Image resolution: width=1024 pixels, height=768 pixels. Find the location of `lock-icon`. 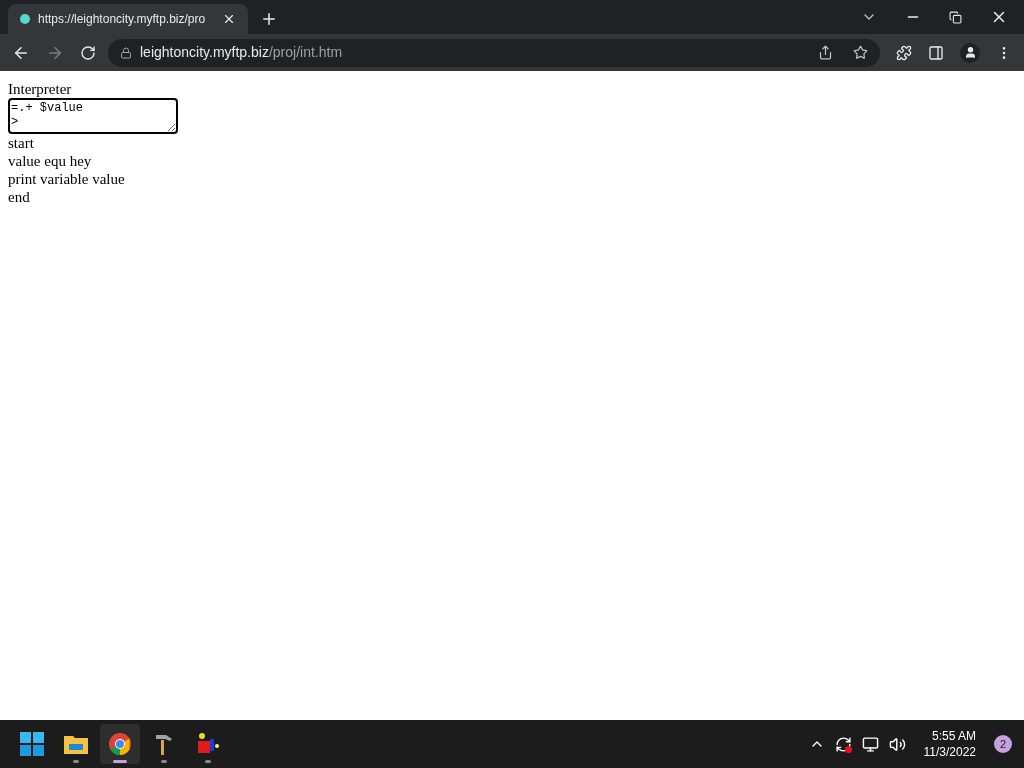

lock-icon is located at coordinates (126, 52).